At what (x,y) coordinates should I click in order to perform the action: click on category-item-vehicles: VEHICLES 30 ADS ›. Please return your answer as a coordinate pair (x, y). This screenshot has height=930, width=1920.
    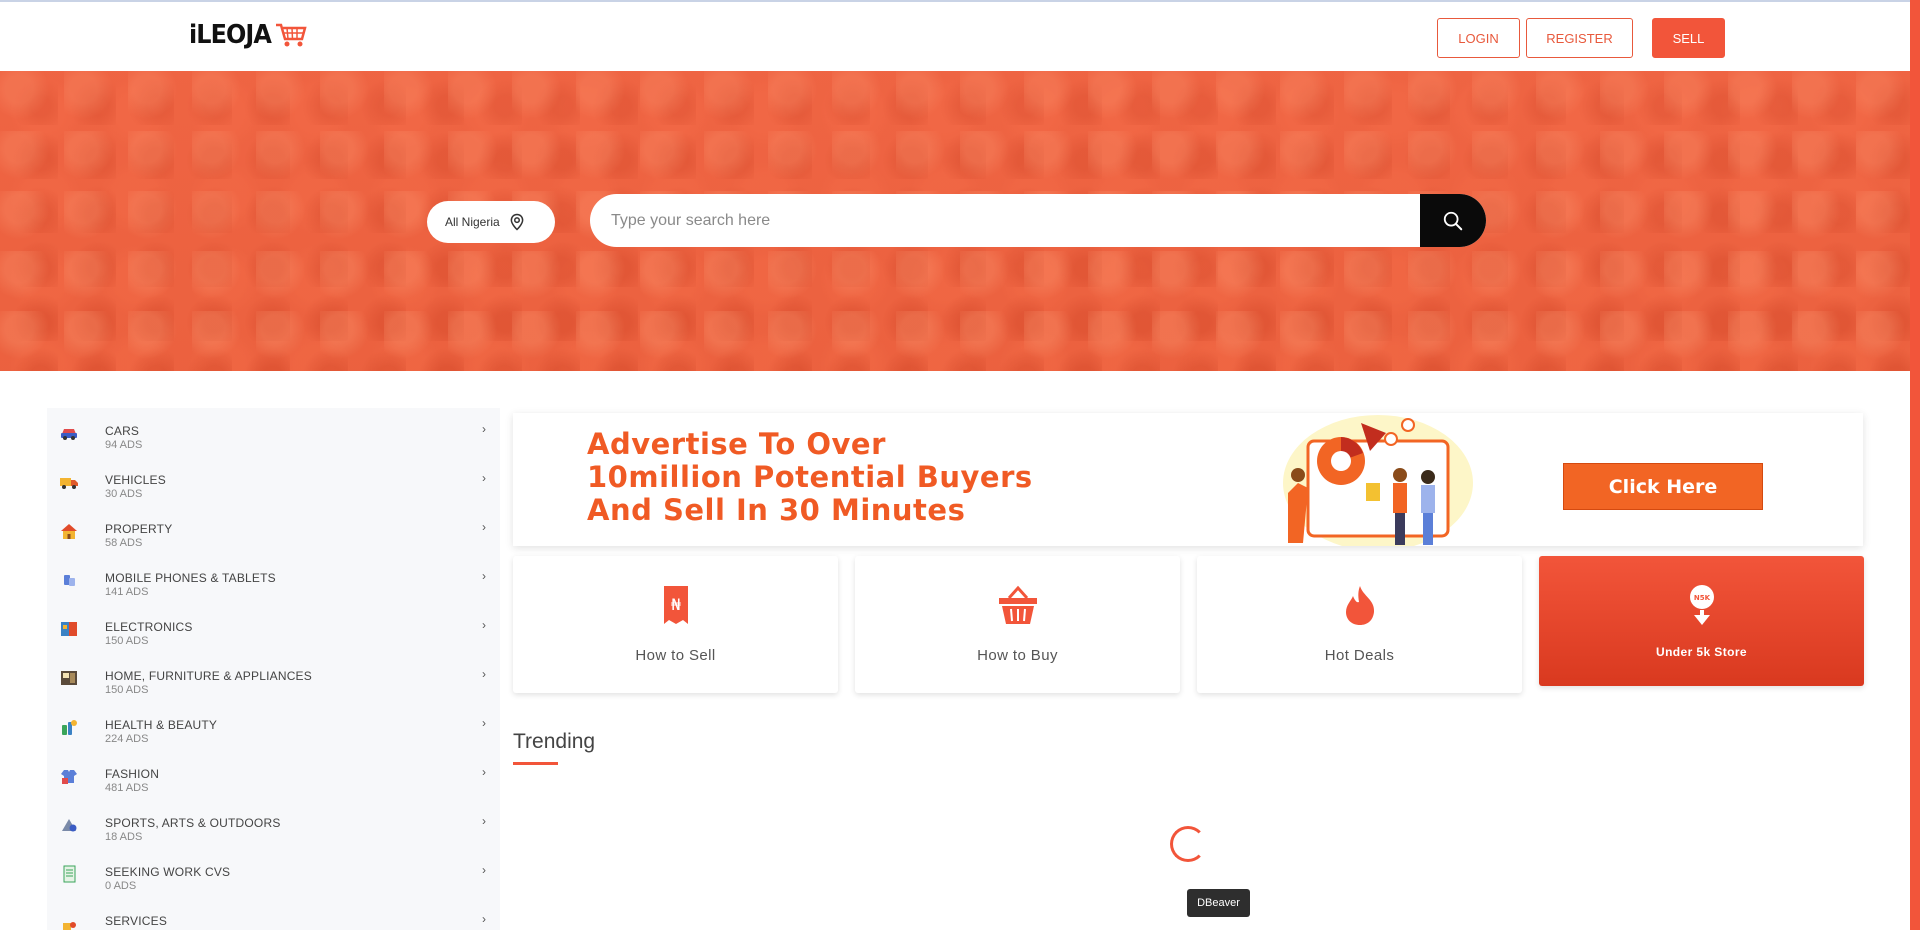
    Looking at the image, I should click on (273, 481).